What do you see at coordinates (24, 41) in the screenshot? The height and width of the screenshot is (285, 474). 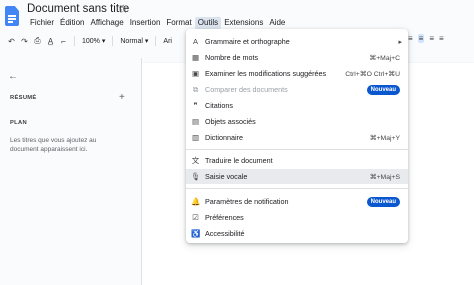 I see `redo-icon: ↷` at bounding box center [24, 41].